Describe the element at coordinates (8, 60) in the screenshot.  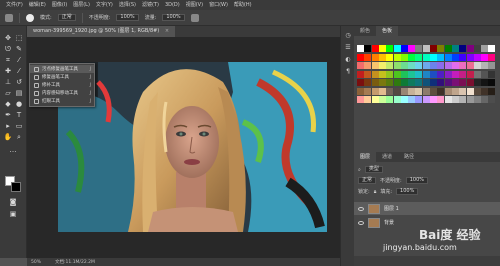
I see `crop-tool-icon: ⌗` at that location.